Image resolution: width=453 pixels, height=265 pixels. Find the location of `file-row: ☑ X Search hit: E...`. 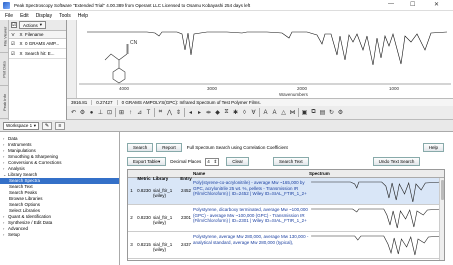

file-row: ☑ X Search hit: E... is located at coordinates (37, 54).